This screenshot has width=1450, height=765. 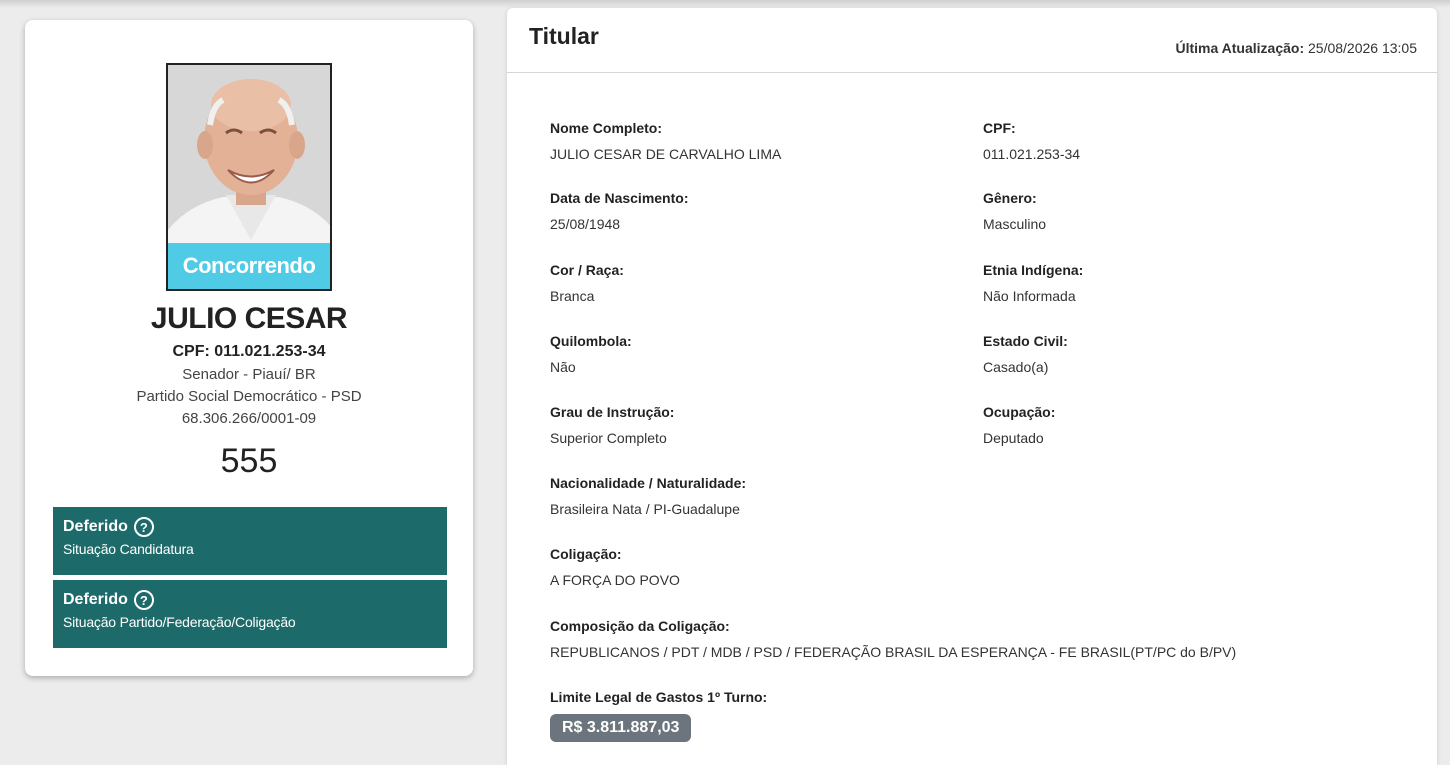 What do you see at coordinates (249, 461) in the screenshot?
I see `candidate-number: 555` at bounding box center [249, 461].